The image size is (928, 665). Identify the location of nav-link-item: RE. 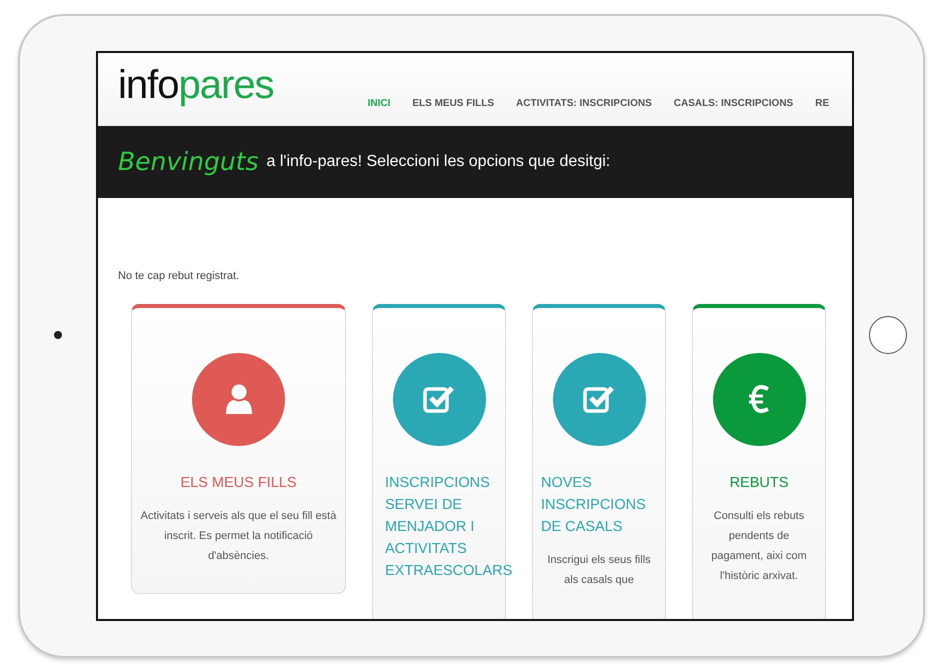
(822, 103).